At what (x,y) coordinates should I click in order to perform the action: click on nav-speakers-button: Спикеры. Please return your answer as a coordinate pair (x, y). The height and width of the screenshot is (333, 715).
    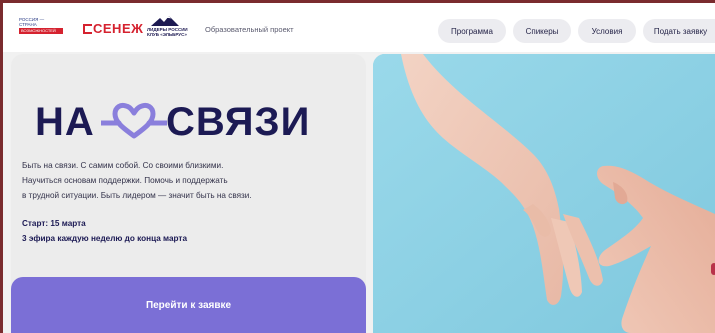
    Looking at the image, I should click on (542, 31).